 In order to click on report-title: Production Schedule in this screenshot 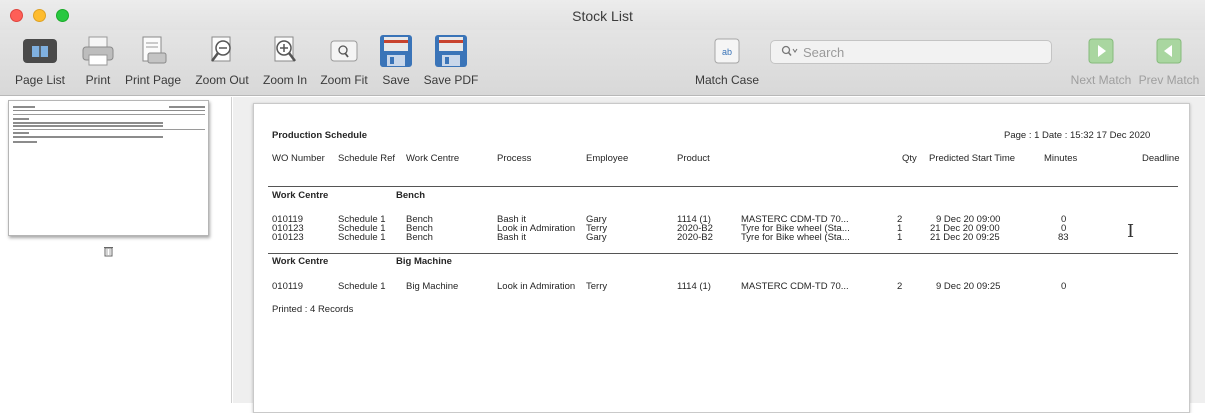, I will do `click(320, 135)`.